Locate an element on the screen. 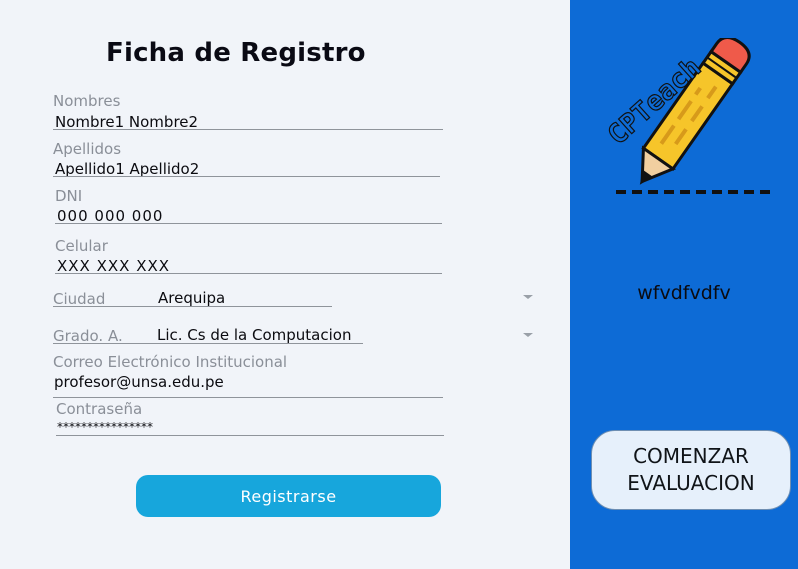  apellidos-underline is located at coordinates (246, 176).